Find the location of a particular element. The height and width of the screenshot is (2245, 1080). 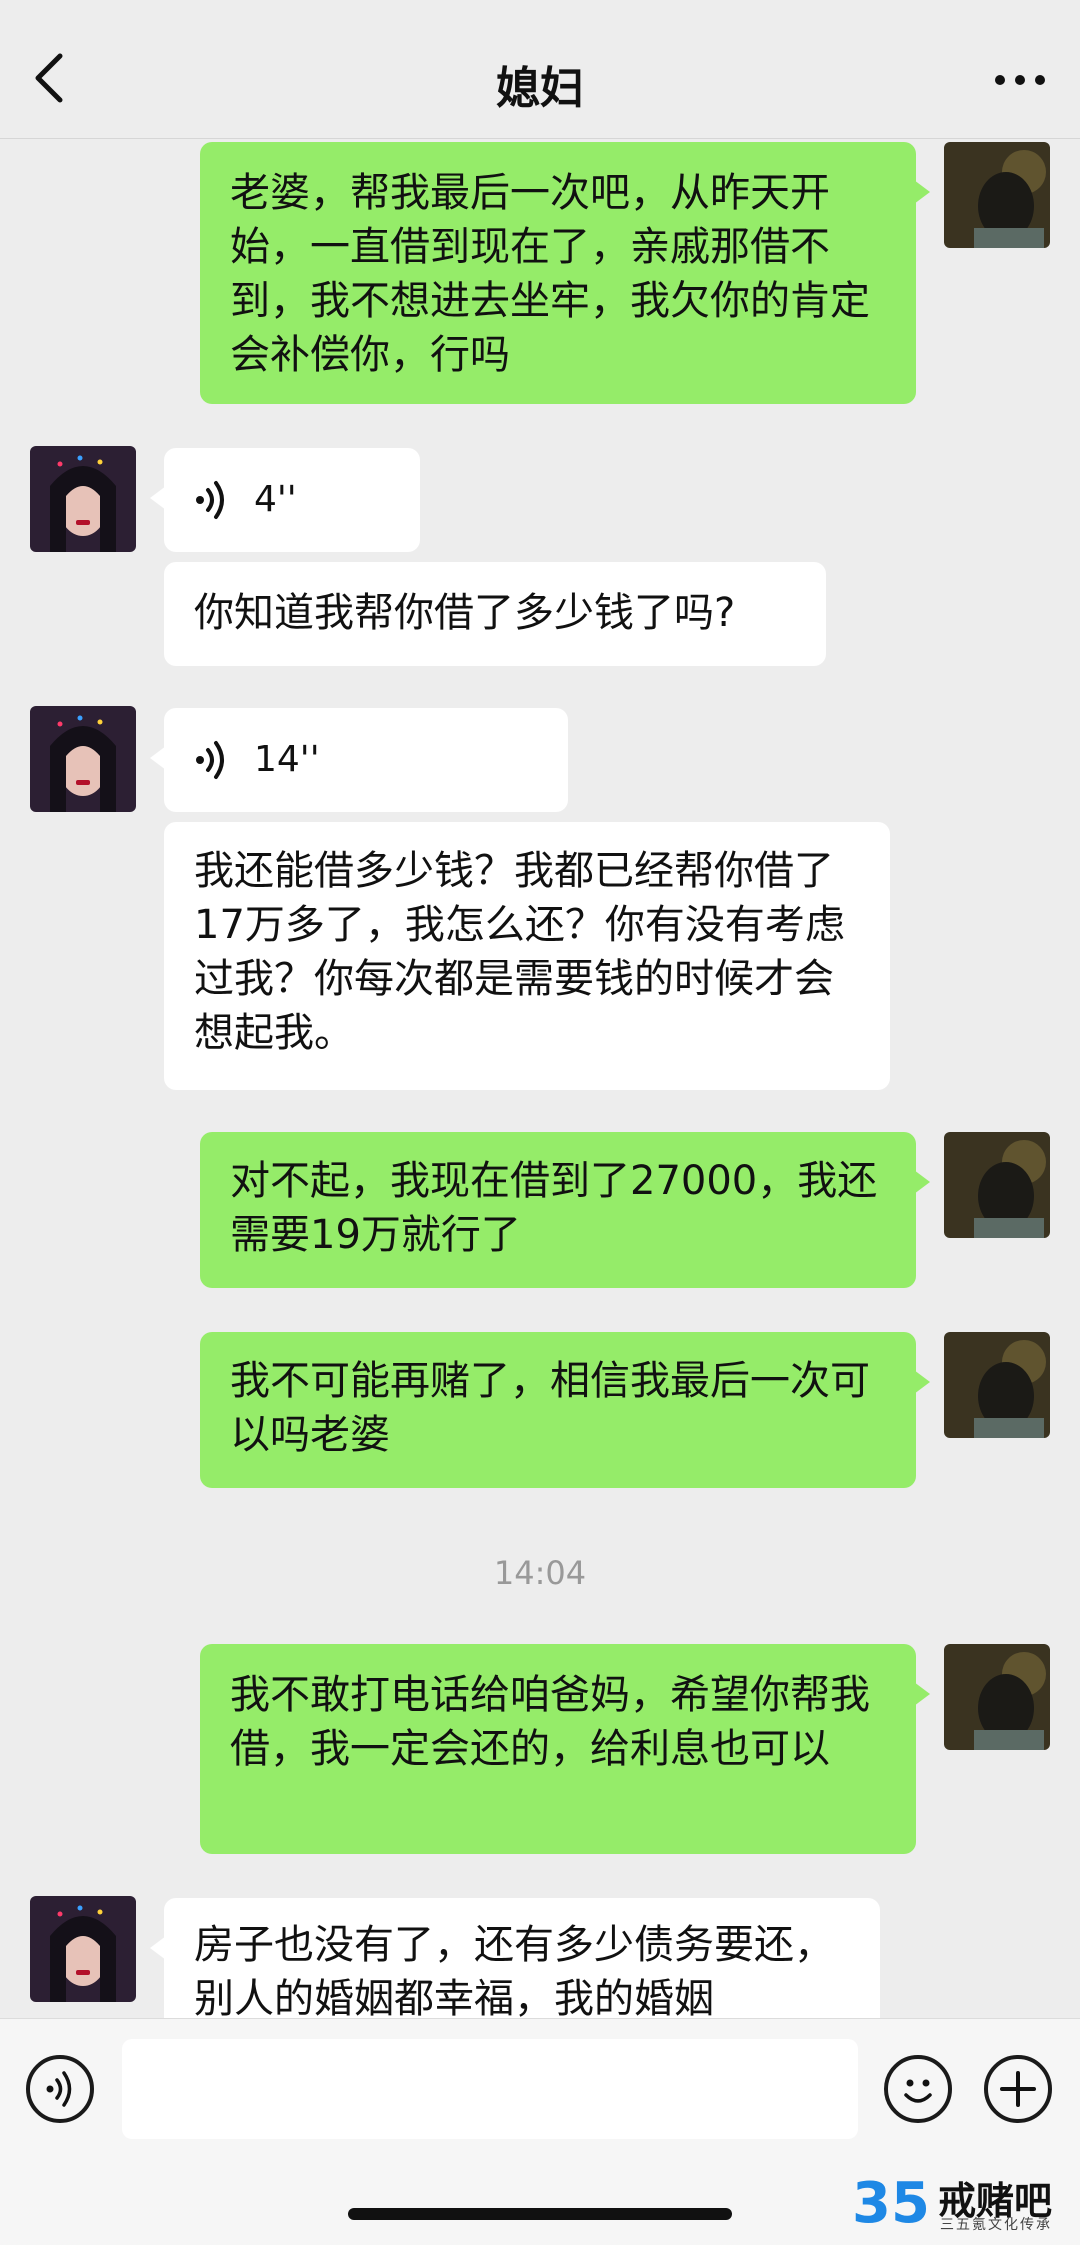

message-bubble-received: 房子也没有了，还有多少债务要还，别人的婚姻都幸福，我的婚姻 is located at coordinates (515, 1958).